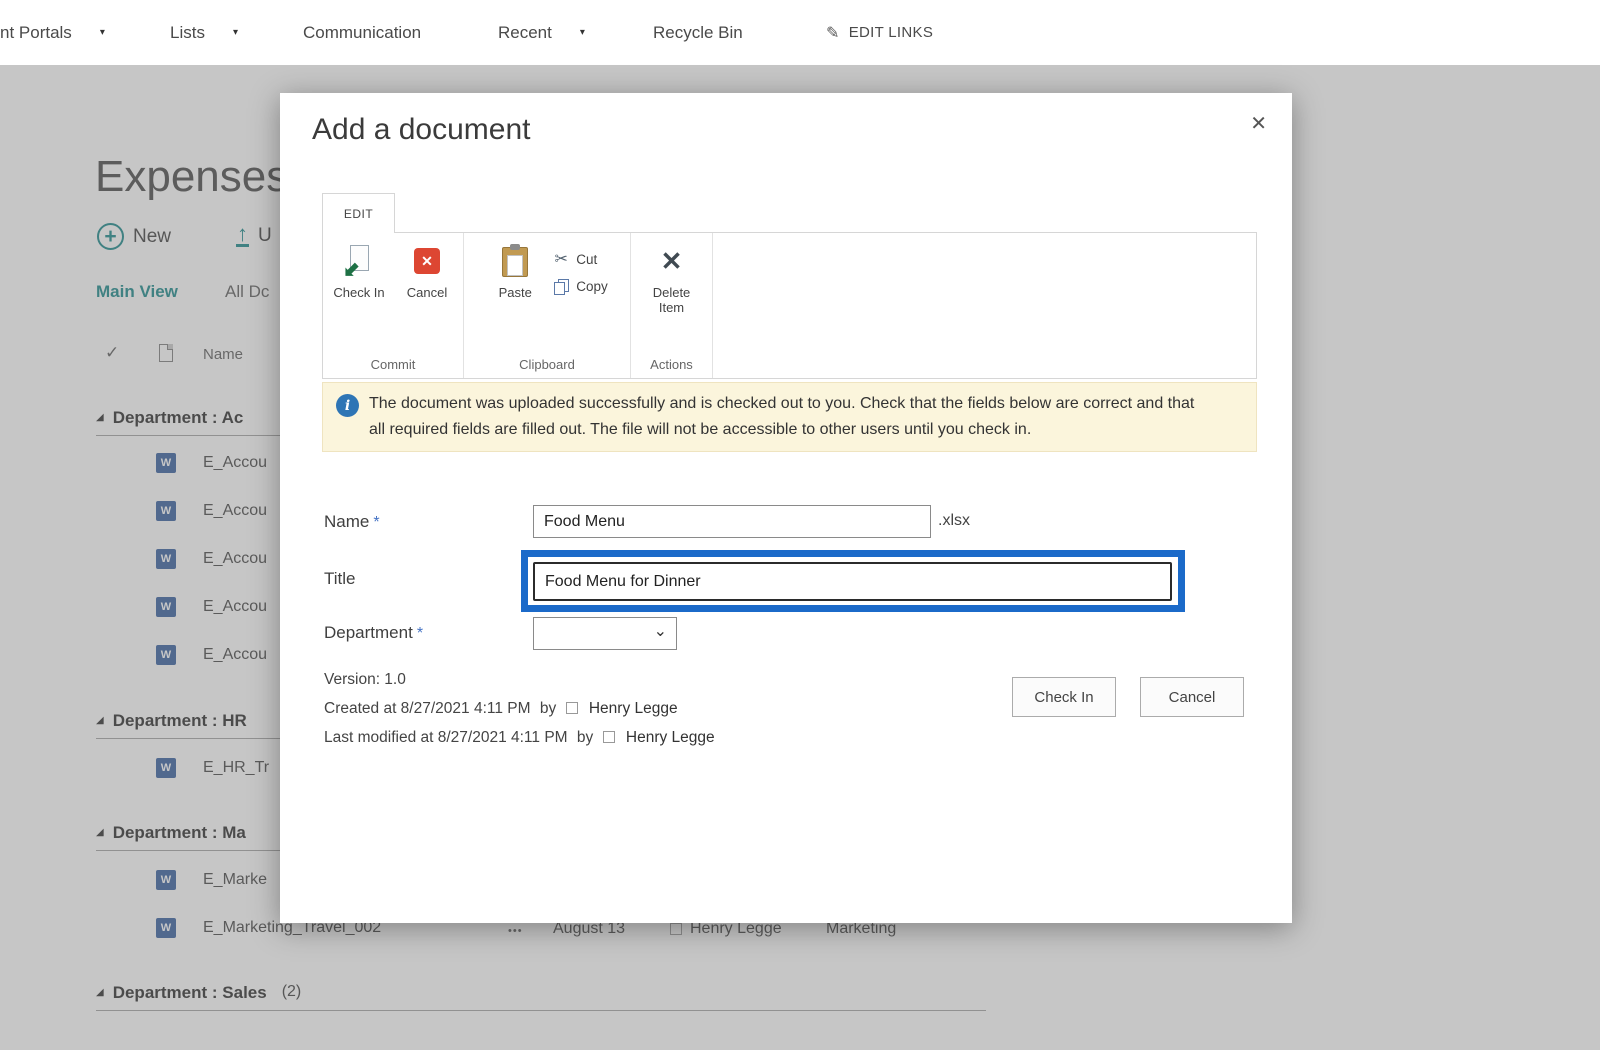  Describe the element at coordinates (561, 259) in the screenshot. I see `cut-icon: ✂` at that location.